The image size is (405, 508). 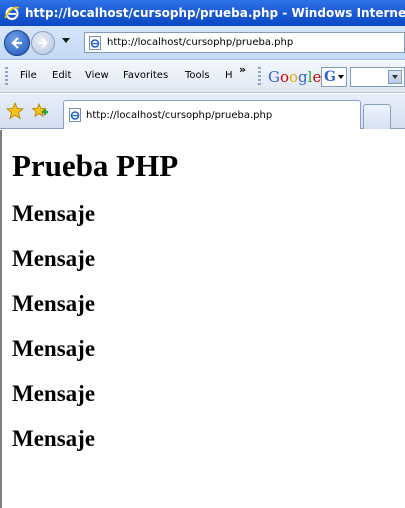 What do you see at coordinates (229, 75) in the screenshot?
I see `menu-help: H` at bounding box center [229, 75].